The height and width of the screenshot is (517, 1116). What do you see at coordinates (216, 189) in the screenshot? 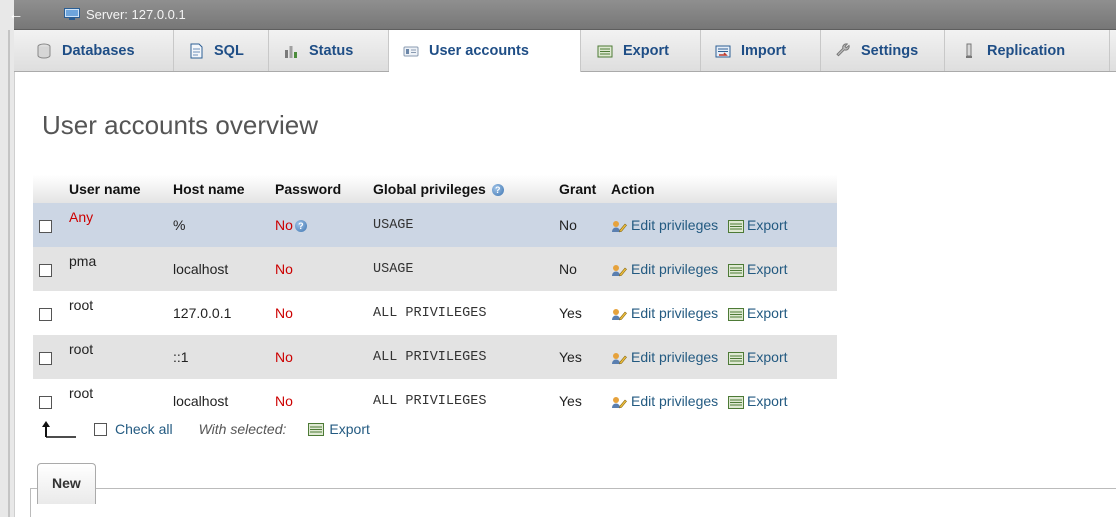
I see `column-header-host-name: Host name` at bounding box center [216, 189].